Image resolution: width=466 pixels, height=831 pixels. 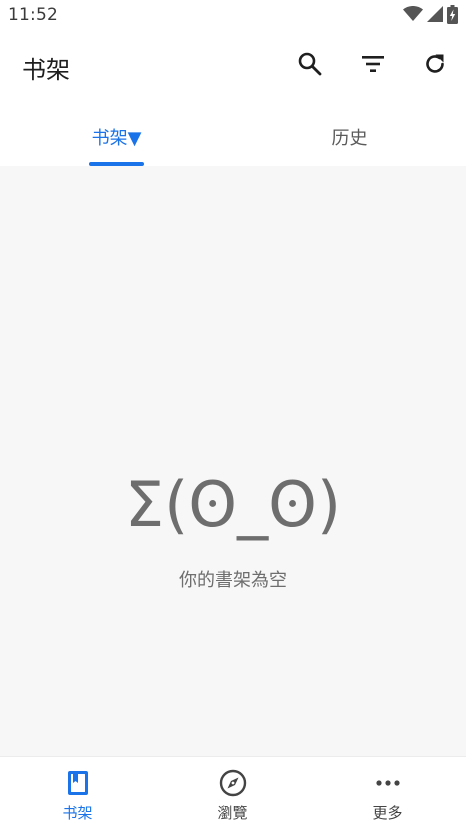 I want to click on filter-icon, so click(x=373, y=66).